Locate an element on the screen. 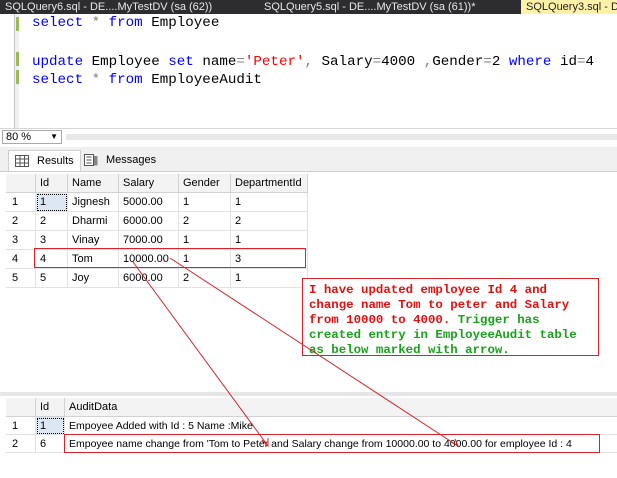 This screenshot has width=617, height=478. cell-id: 5 is located at coordinates (52, 278).